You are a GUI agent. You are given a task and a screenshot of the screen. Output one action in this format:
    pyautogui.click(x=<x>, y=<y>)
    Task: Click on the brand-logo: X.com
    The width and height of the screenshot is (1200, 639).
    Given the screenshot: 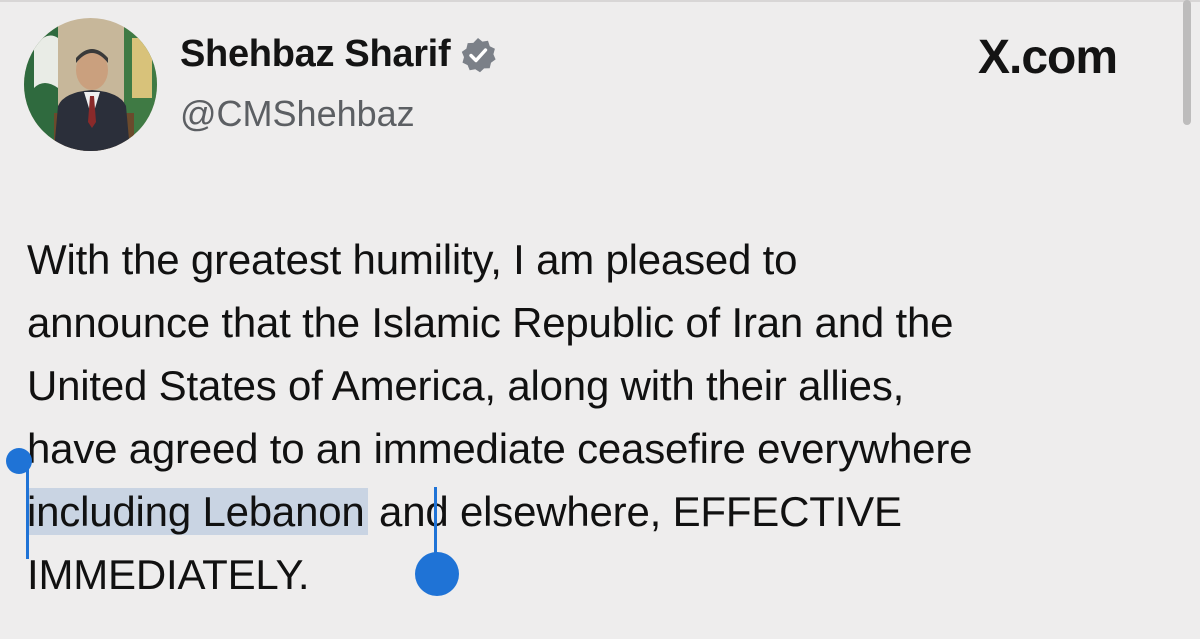 What is the action you would take?
    pyautogui.click(x=1048, y=57)
    